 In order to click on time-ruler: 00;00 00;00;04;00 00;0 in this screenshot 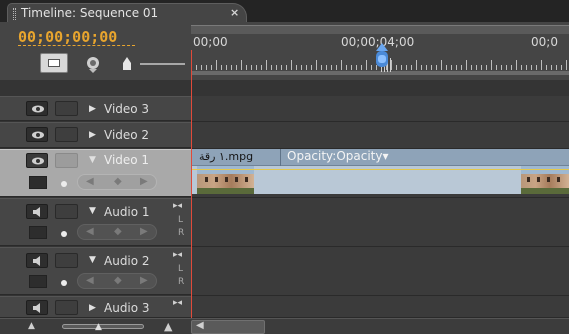, I will do `click(380, 51)`.